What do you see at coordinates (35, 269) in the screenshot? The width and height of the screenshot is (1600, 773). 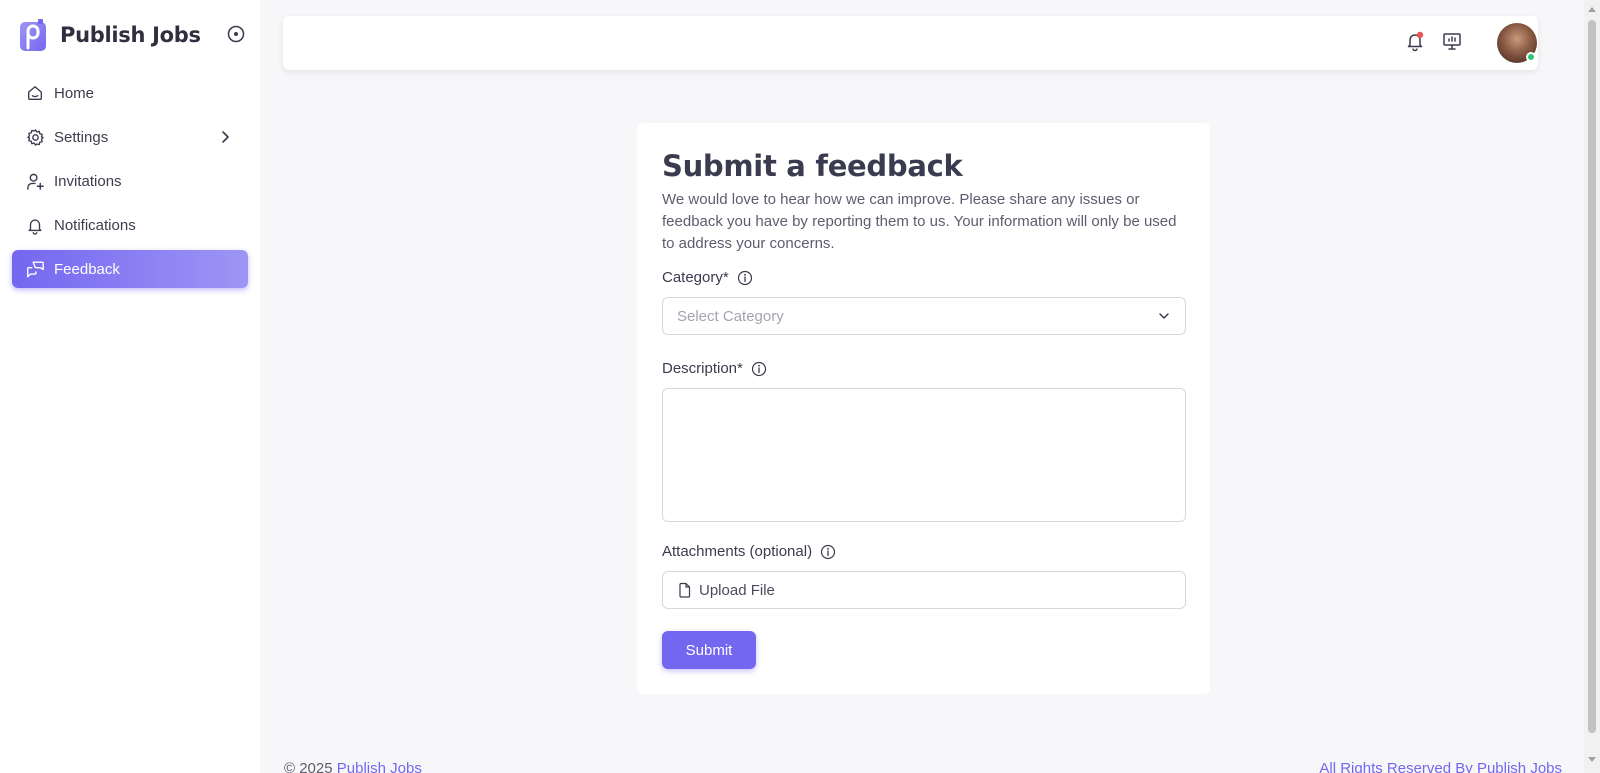 I see `messages-icon` at bounding box center [35, 269].